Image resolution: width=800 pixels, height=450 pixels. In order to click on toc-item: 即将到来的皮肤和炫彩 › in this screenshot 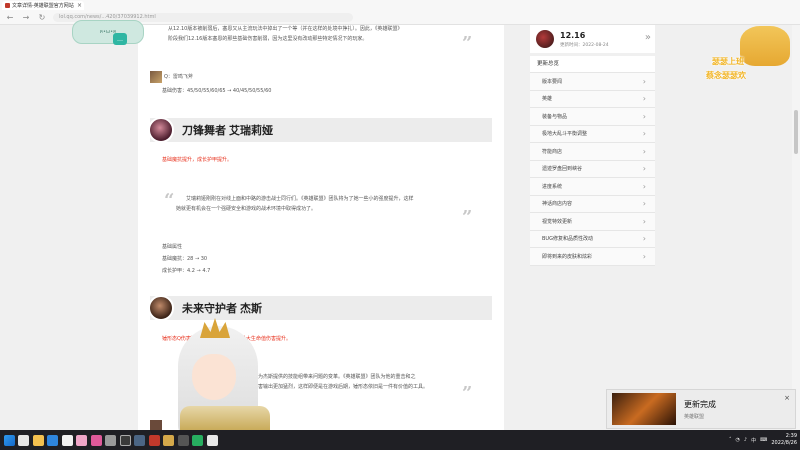, I will do `click(592, 257)`.